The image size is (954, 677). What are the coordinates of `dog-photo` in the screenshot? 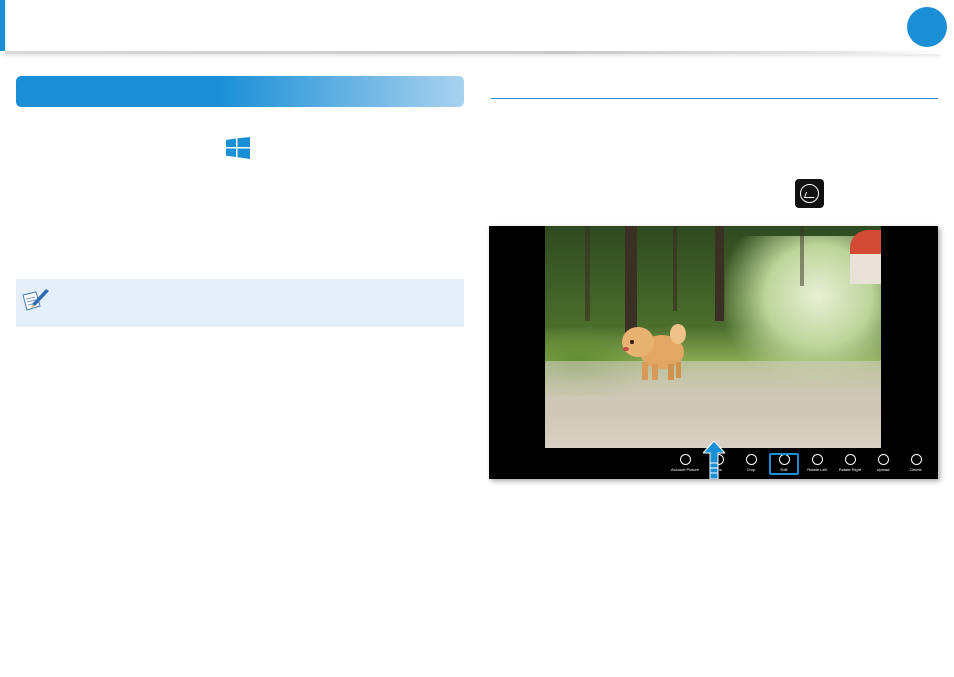 It's located at (713, 337).